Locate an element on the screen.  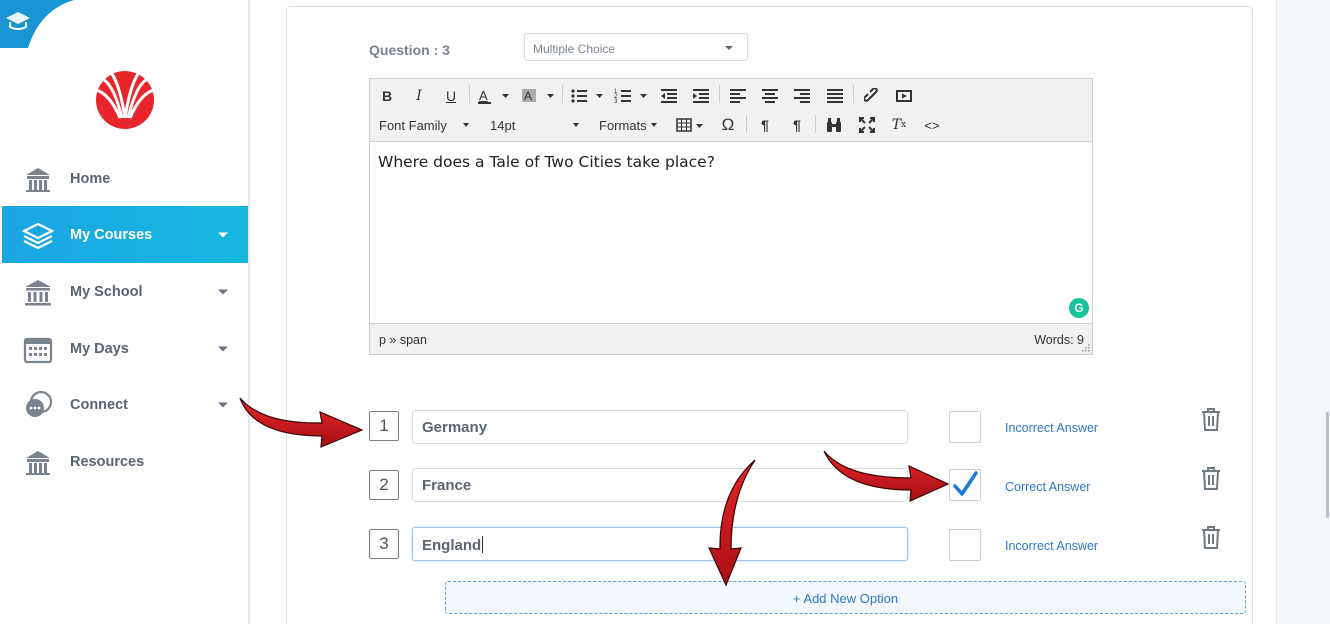
editor-statusbar: p » span Words: 9 is located at coordinates (731, 338).